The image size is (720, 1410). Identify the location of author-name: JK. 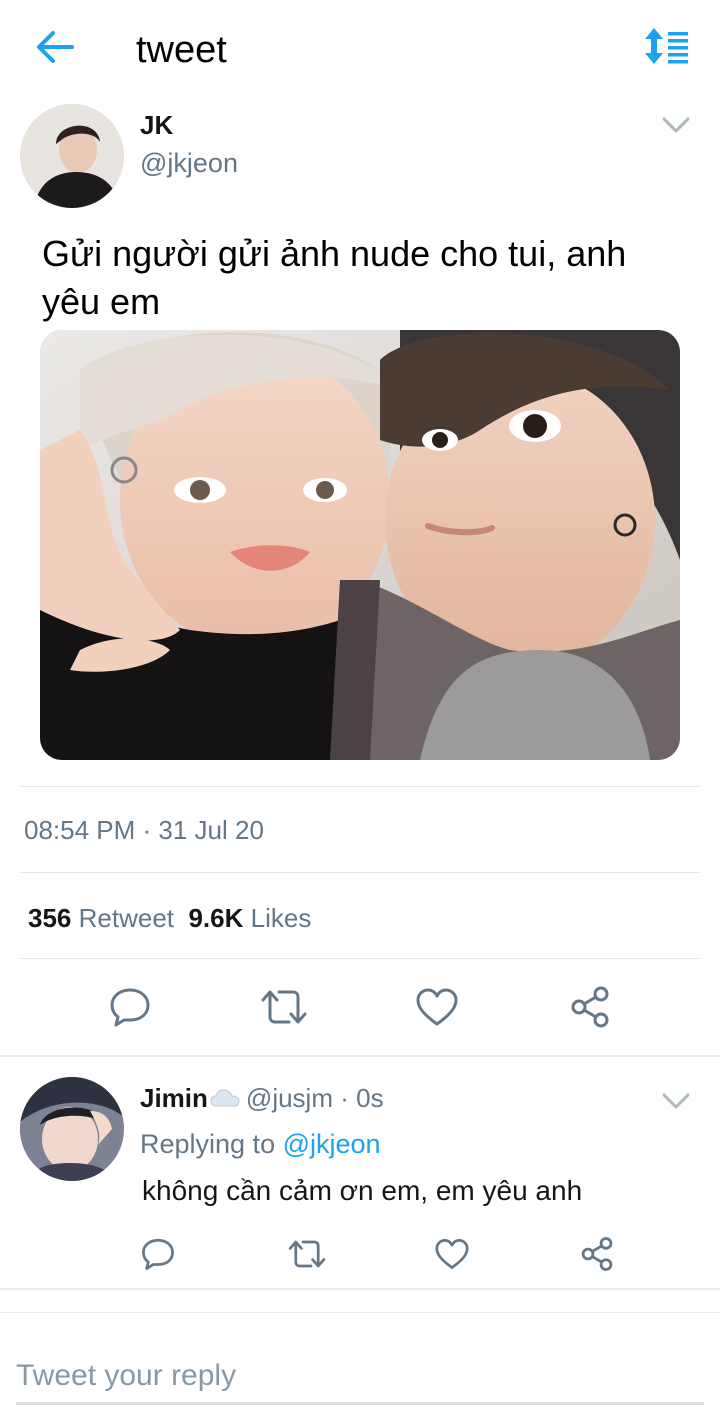
(156, 125).